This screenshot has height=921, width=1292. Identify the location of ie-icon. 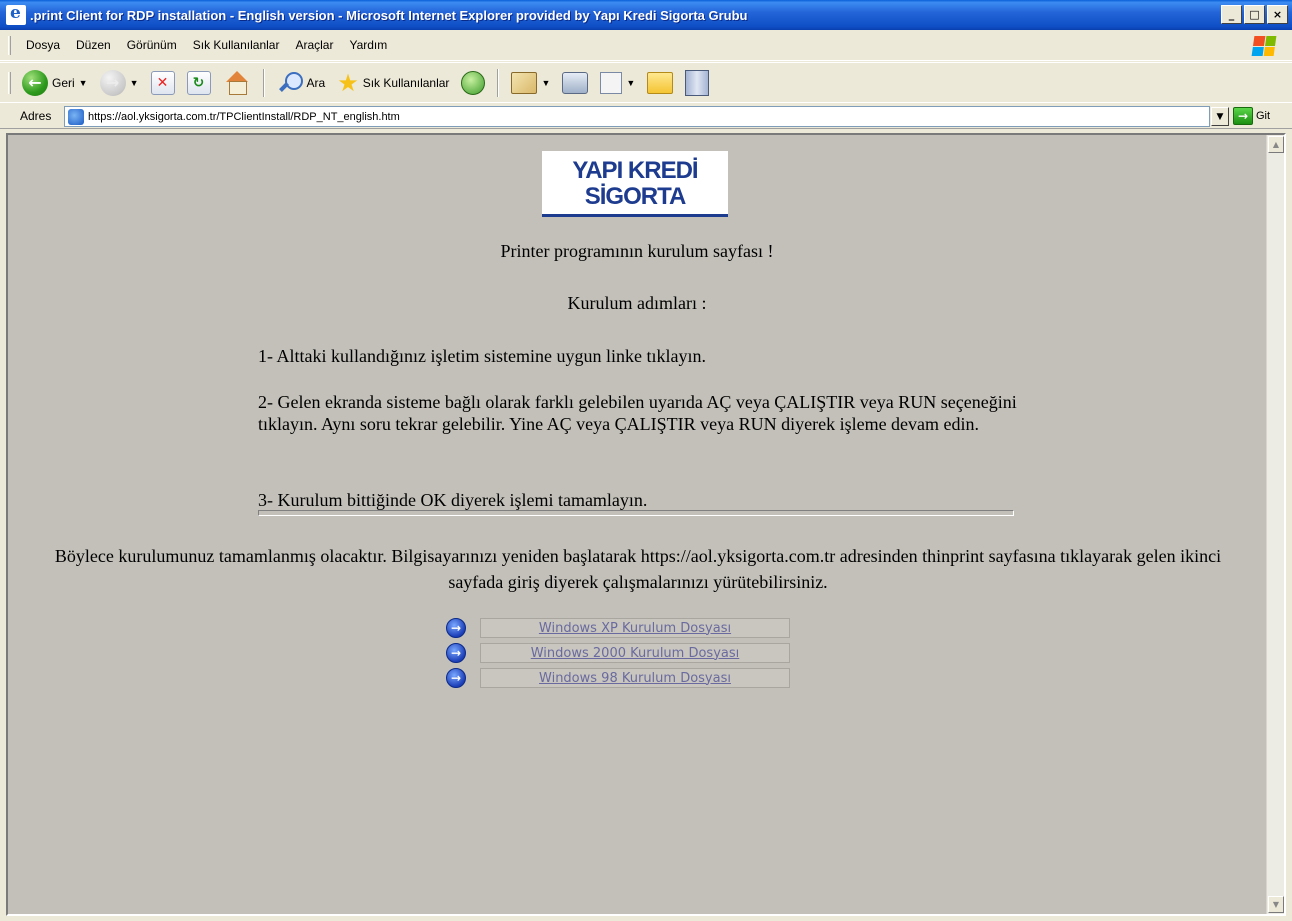
(16, 14).